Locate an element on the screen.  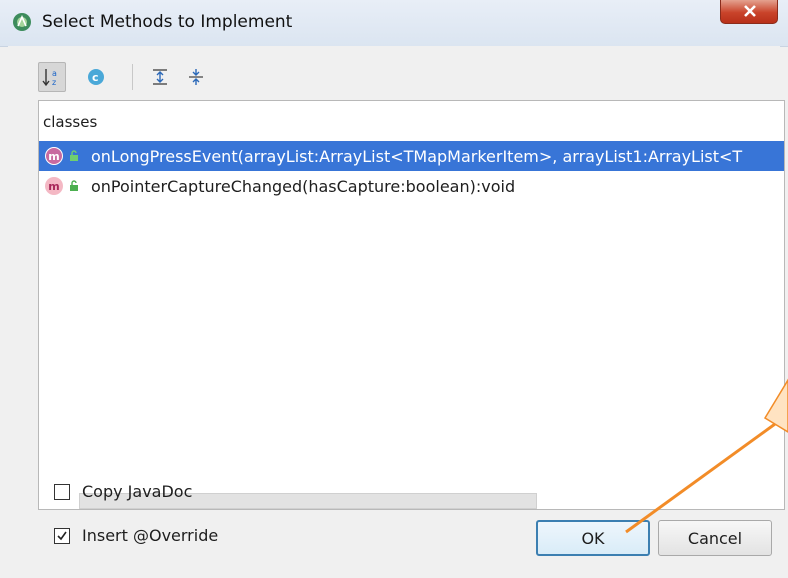
callout-arrow-annotation is located at coordinates (706, 456).